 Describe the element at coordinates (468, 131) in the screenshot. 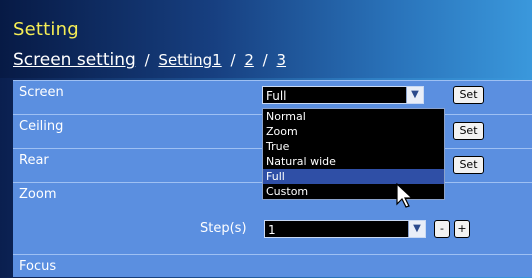

I see `ceiling-set-button: Set` at that location.